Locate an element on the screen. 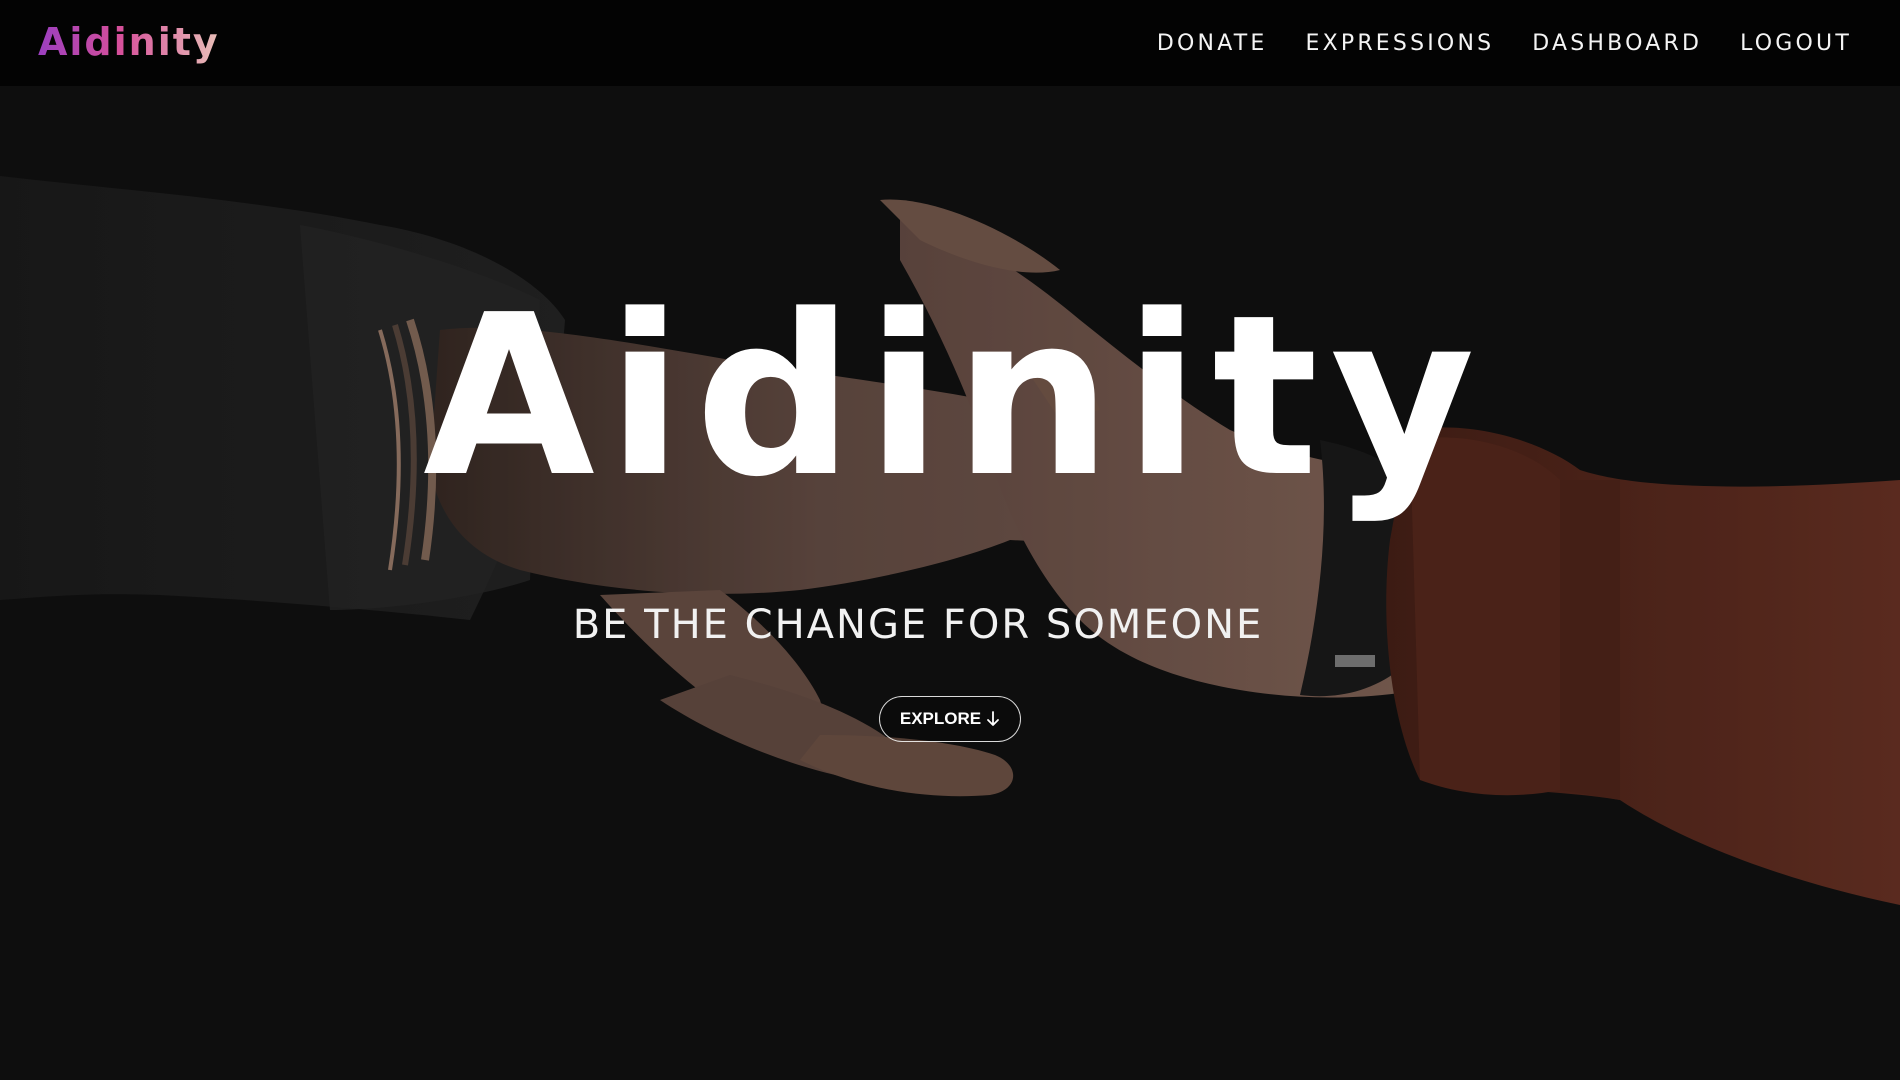 The image size is (1900, 1080). explore-button-label: EXPLORE is located at coordinates (940, 718).